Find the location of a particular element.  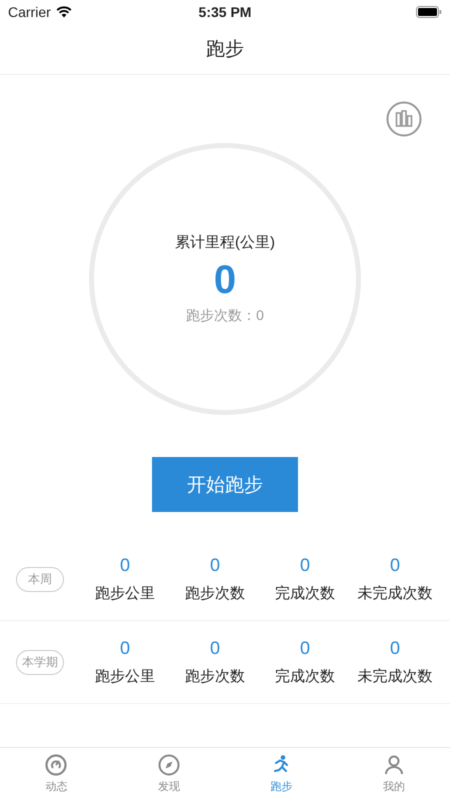

run-count: 跑步次数：0 is located at coordinates (225, 316).